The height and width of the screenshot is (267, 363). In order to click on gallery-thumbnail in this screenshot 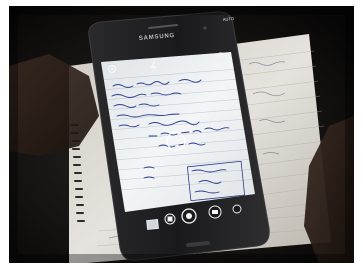, I will do `click(152, 224)`.